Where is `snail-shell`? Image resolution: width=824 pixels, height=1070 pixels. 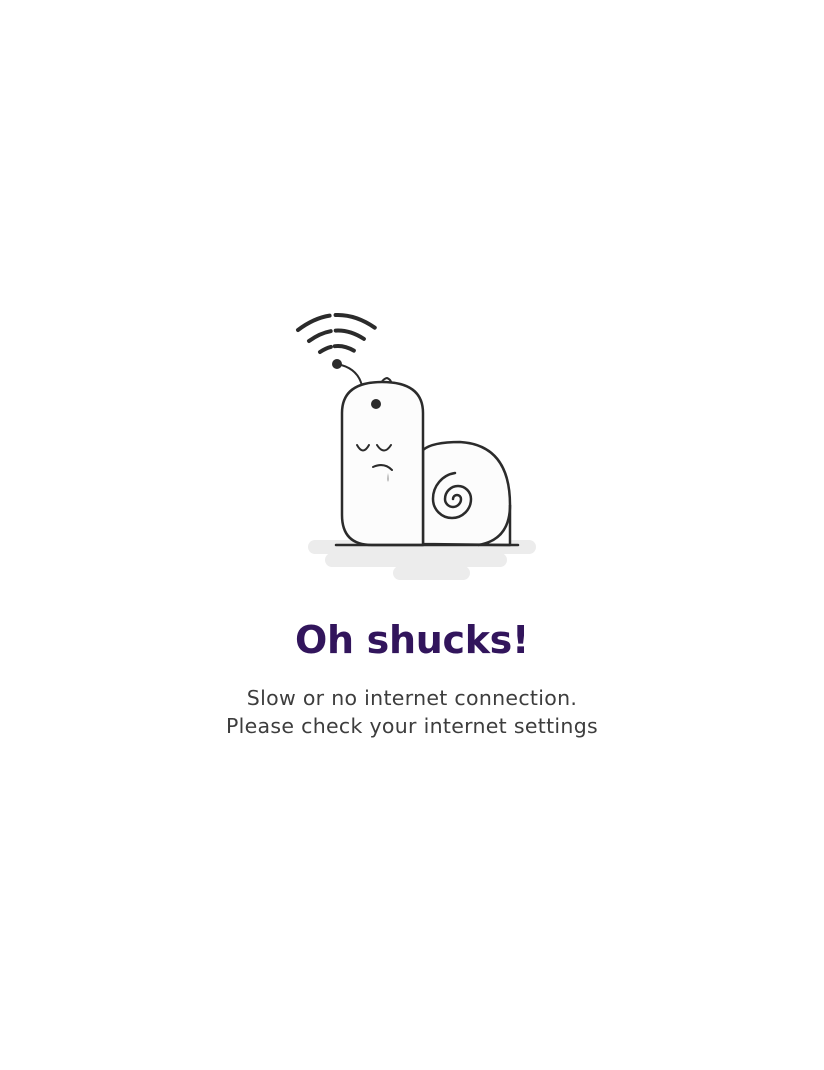 snail-shell is located at coordinates (466, 493).